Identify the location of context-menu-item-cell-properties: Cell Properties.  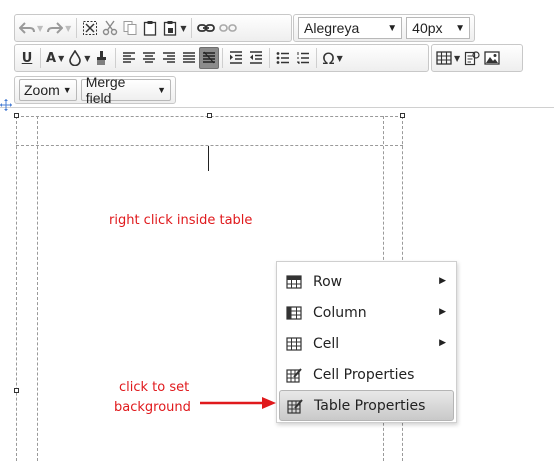
(366, 374).